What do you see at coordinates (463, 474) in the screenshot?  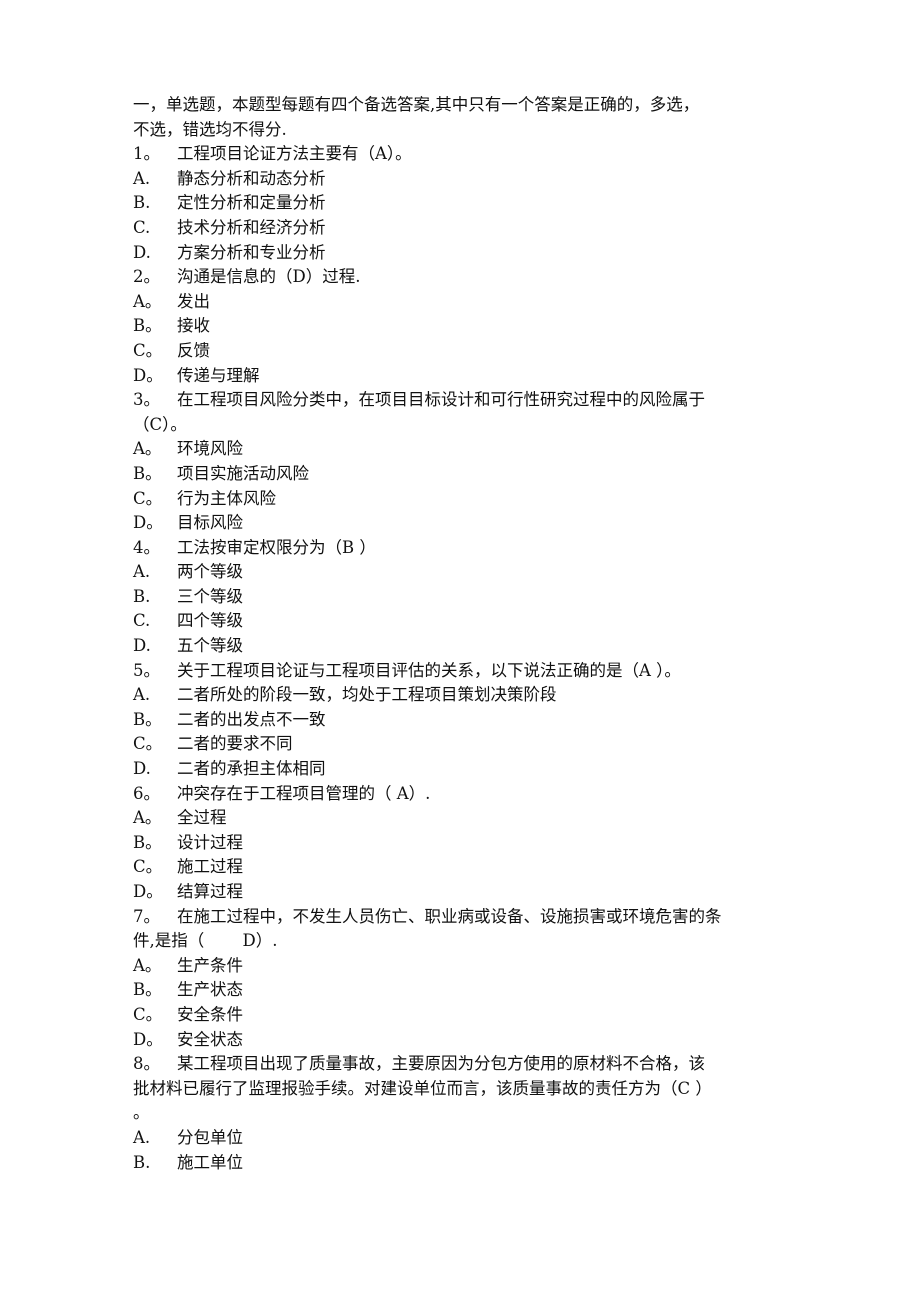 I see `answer-option: B。 项目实施活动风险` at bounding box center [463, 474].